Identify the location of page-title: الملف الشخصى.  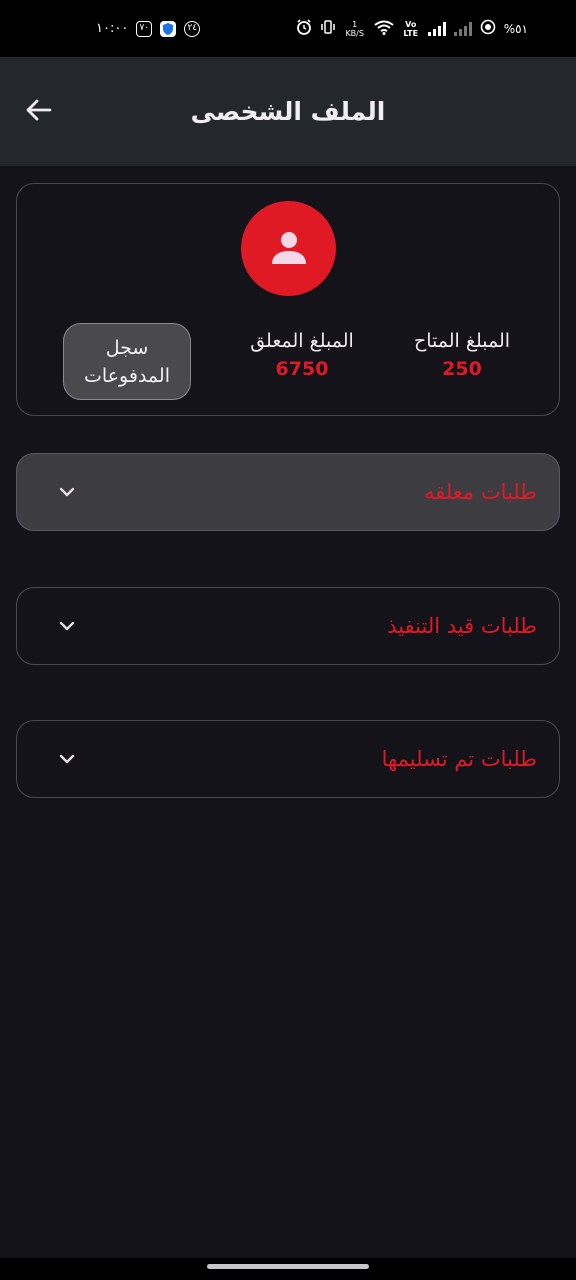
(288, 111).